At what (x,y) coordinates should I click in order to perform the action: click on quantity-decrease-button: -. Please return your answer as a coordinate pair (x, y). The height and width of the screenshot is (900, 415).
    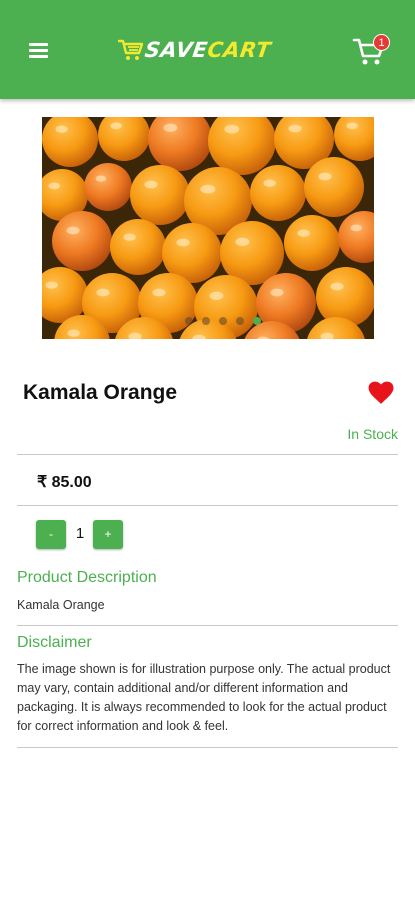
    Looking at the image, I should click on (51, 534).